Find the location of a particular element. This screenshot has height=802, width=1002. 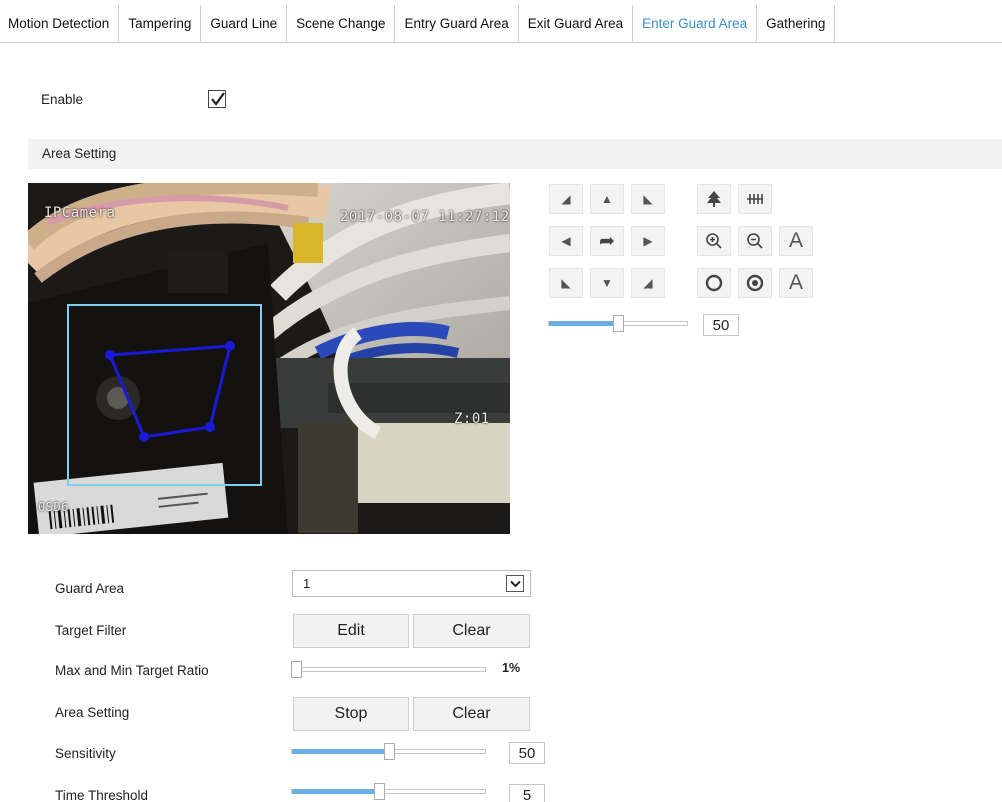

auto-iris-button: A is located at coordinates (796, 283).